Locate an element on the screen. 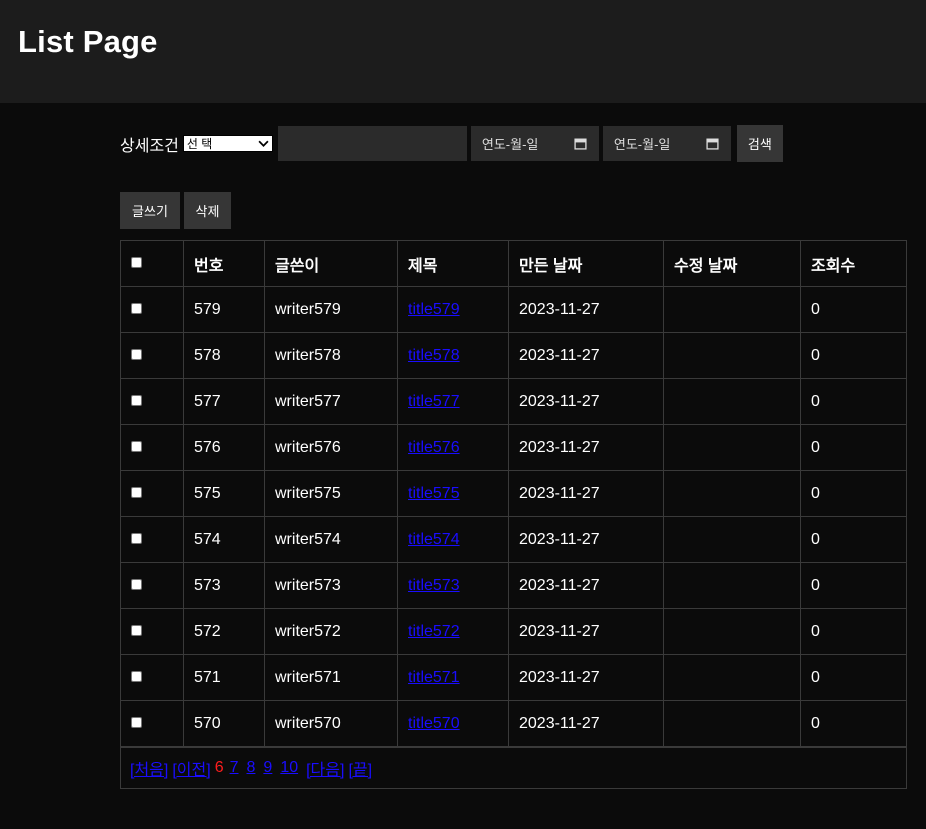  write-button: 글쓰기 is located at coordinates (150, 210).